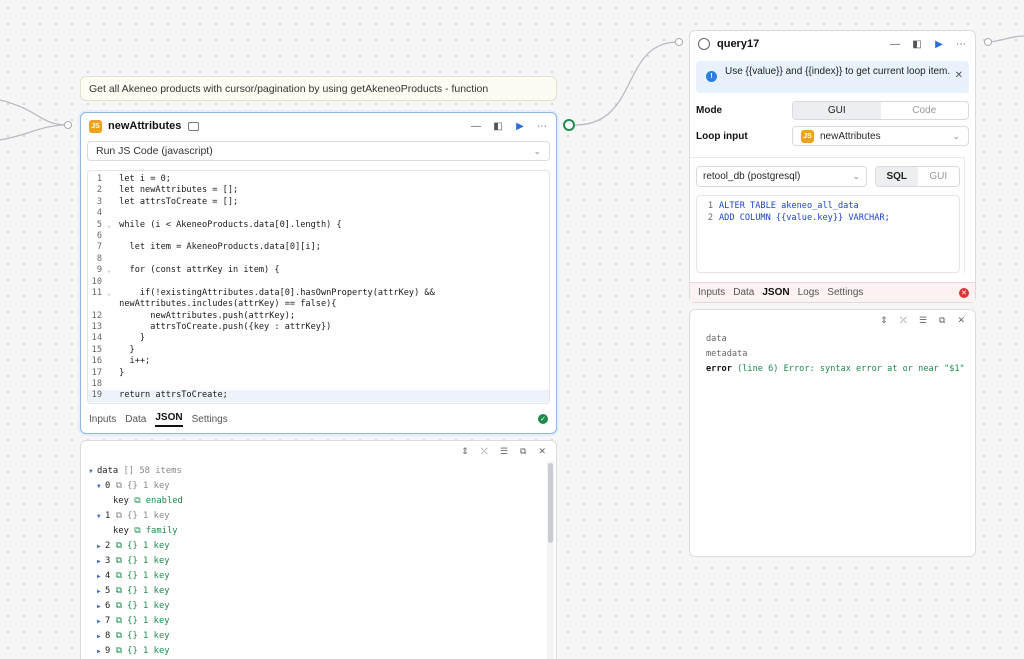 The image size is (1024, 659). What do you see at coordinates (569, 125) in the screenshot?
I see `output-port` at bounding box center [569, 125].